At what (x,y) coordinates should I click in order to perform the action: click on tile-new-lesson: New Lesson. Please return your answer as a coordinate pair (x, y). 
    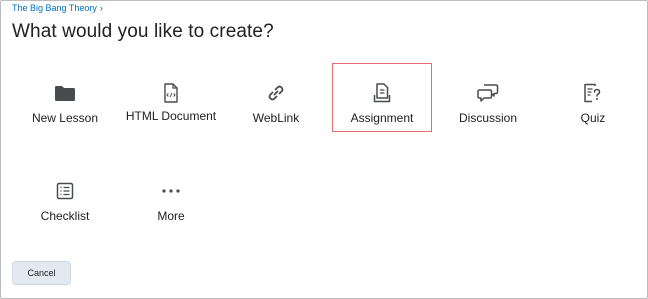
    Looking at the image, I should click on (65, 100).